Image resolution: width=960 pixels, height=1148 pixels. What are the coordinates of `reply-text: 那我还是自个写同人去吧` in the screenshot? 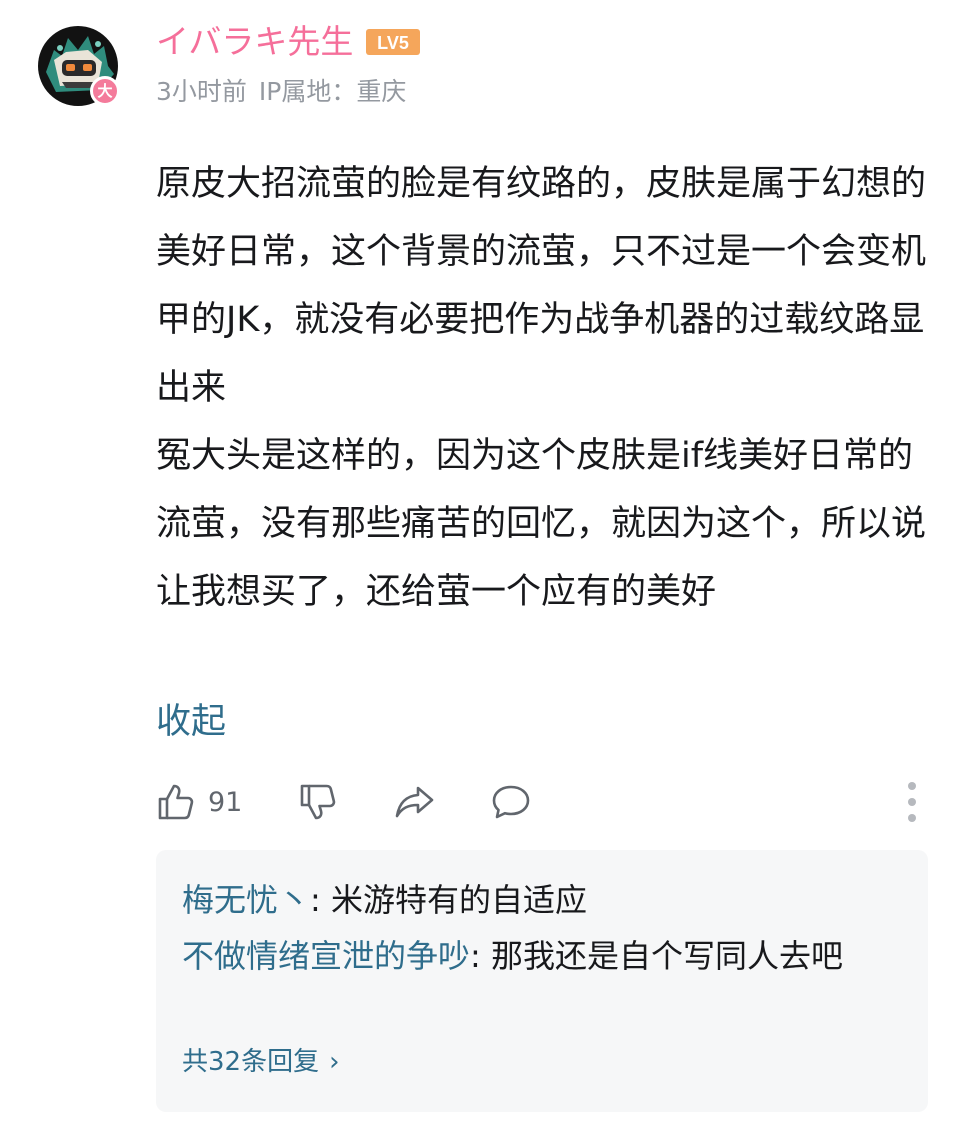 It's located at (666, 956).